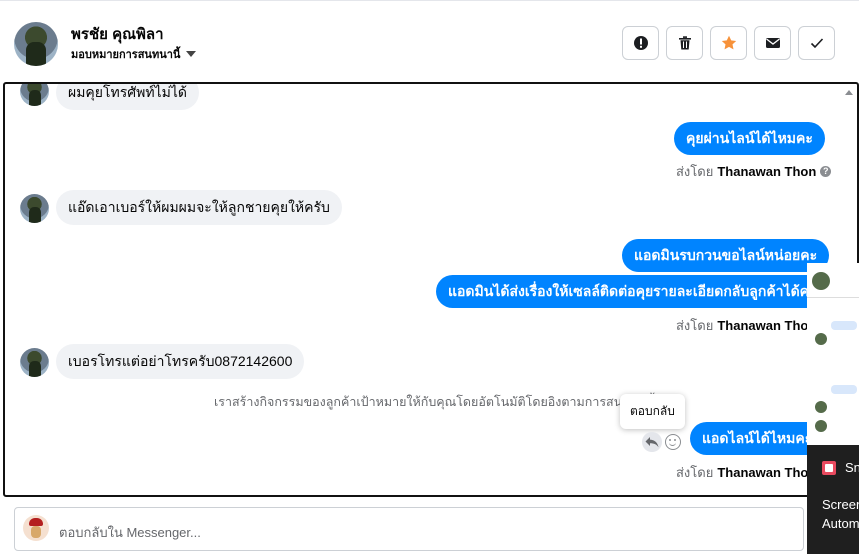  Describe the element at coordinates (840, 504) in the screenshot. I see `snip-title: Screen` at that location.